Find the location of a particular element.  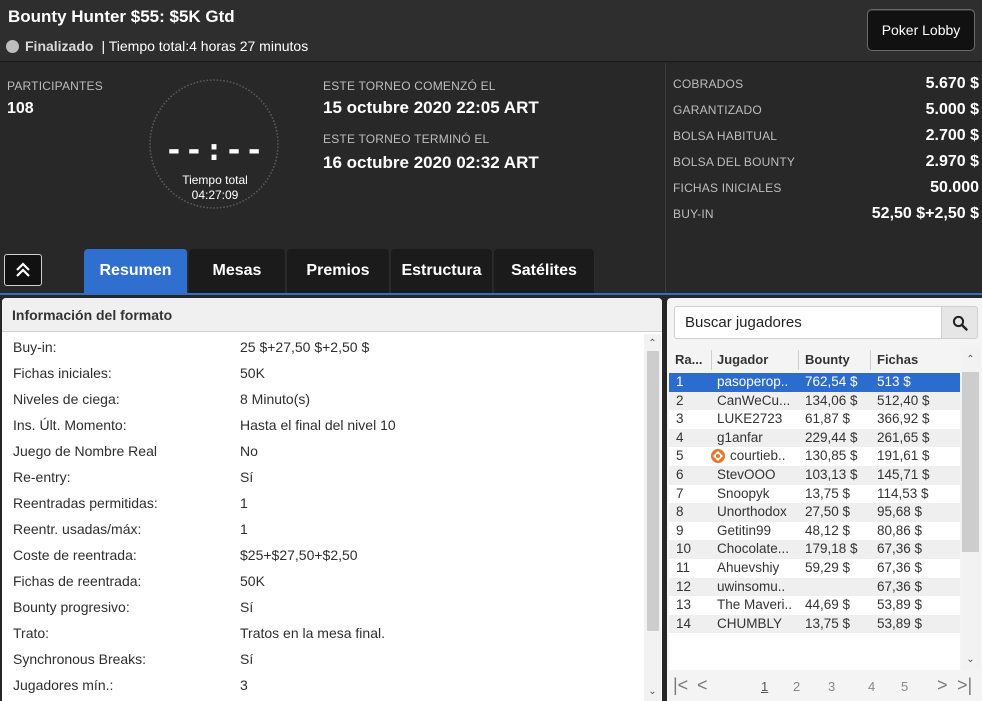

format-key: Trato: is located at coordinates (31, 633).